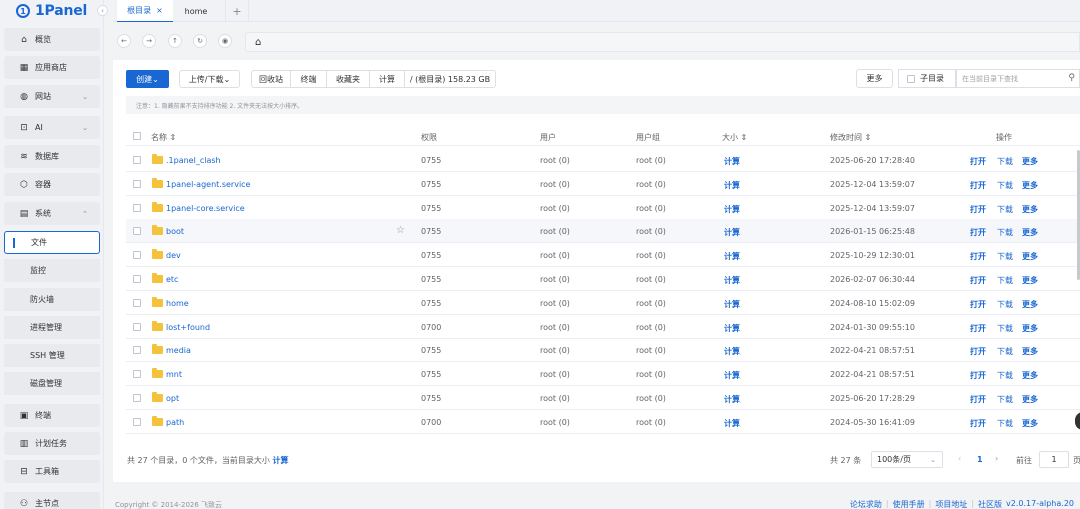 The height and width of the screenshot is (509, 1080). Describe the element at coordinates (52, 67) in the screenshot. I see `sidebar-item-apps: ▦ 应用商店` at that location.